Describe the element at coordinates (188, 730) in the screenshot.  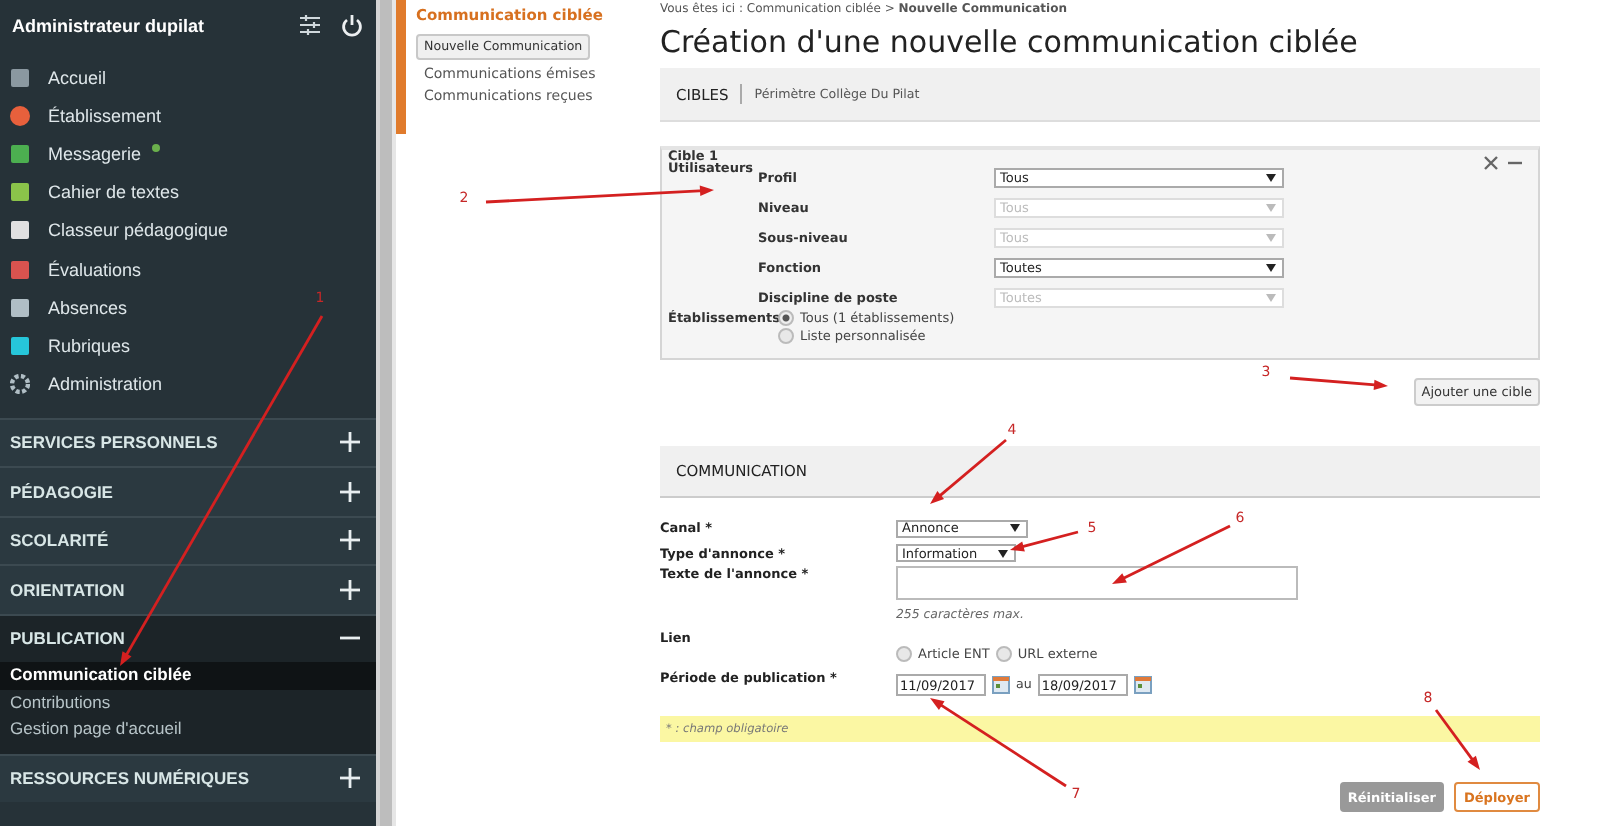
I see `submenu-item: Gestion page d'accueil` at that location.